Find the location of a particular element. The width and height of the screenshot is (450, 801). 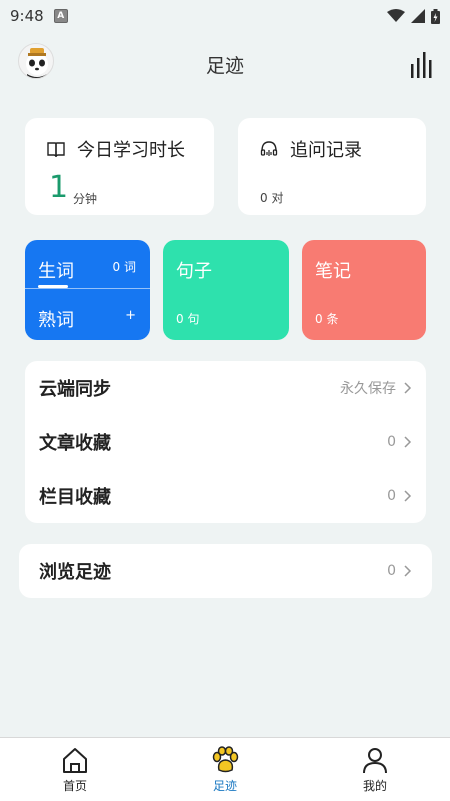

list-item-column-favorites: 栏目收藏 0 is located at coordinates (225, 496).